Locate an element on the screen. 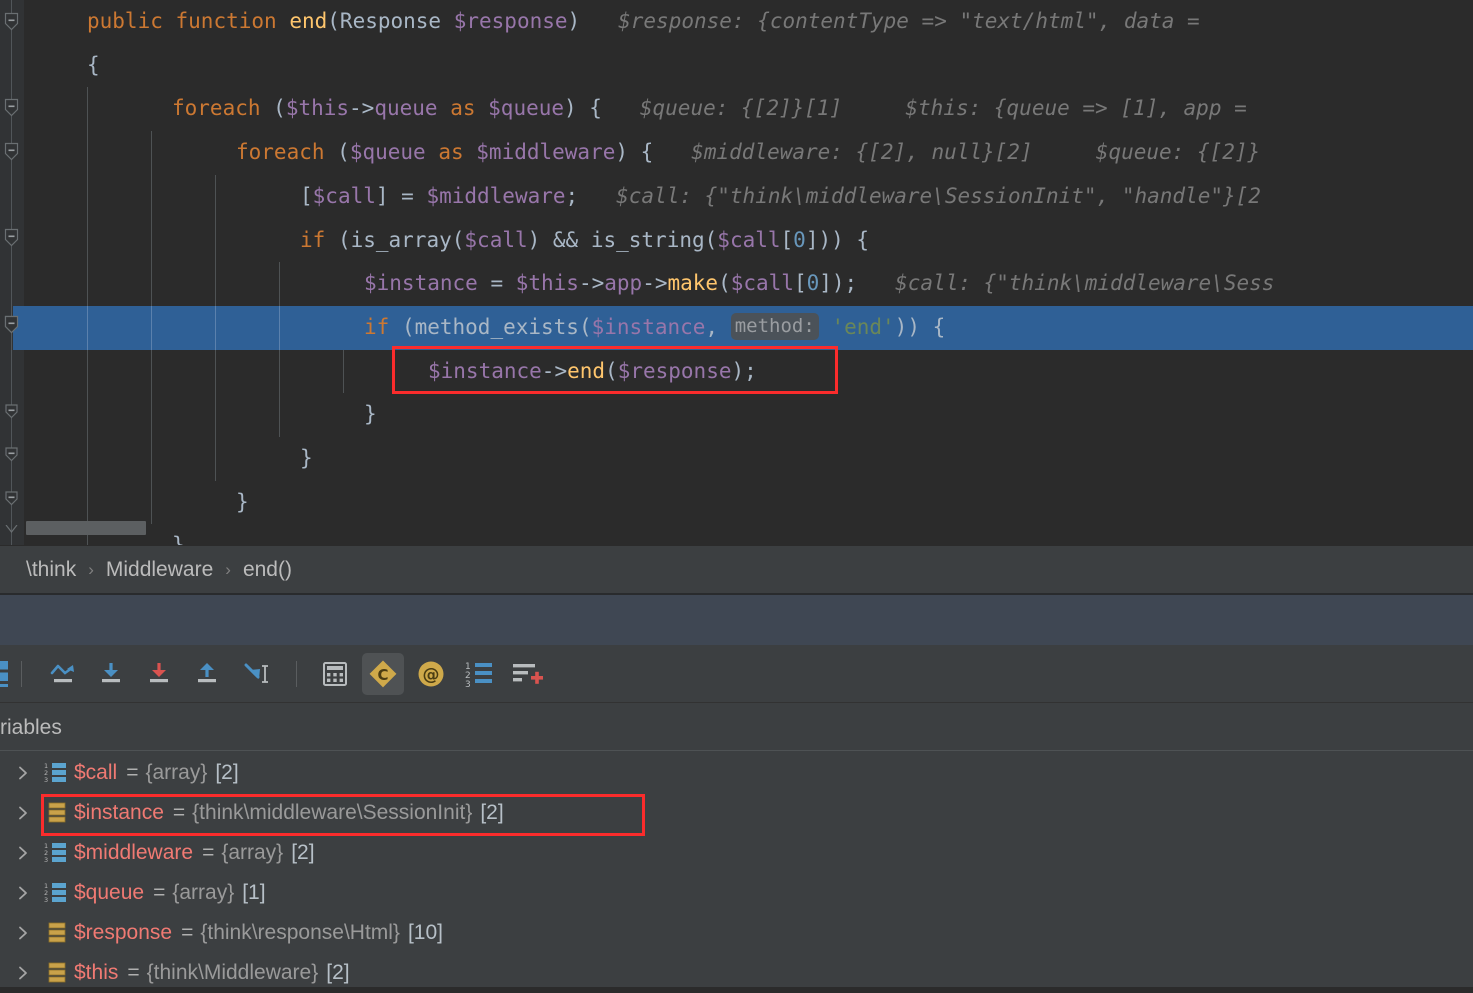 This screenshot has width=1473, height=993. array-icon: 1 2 3 is located at coordinates (57, 773).